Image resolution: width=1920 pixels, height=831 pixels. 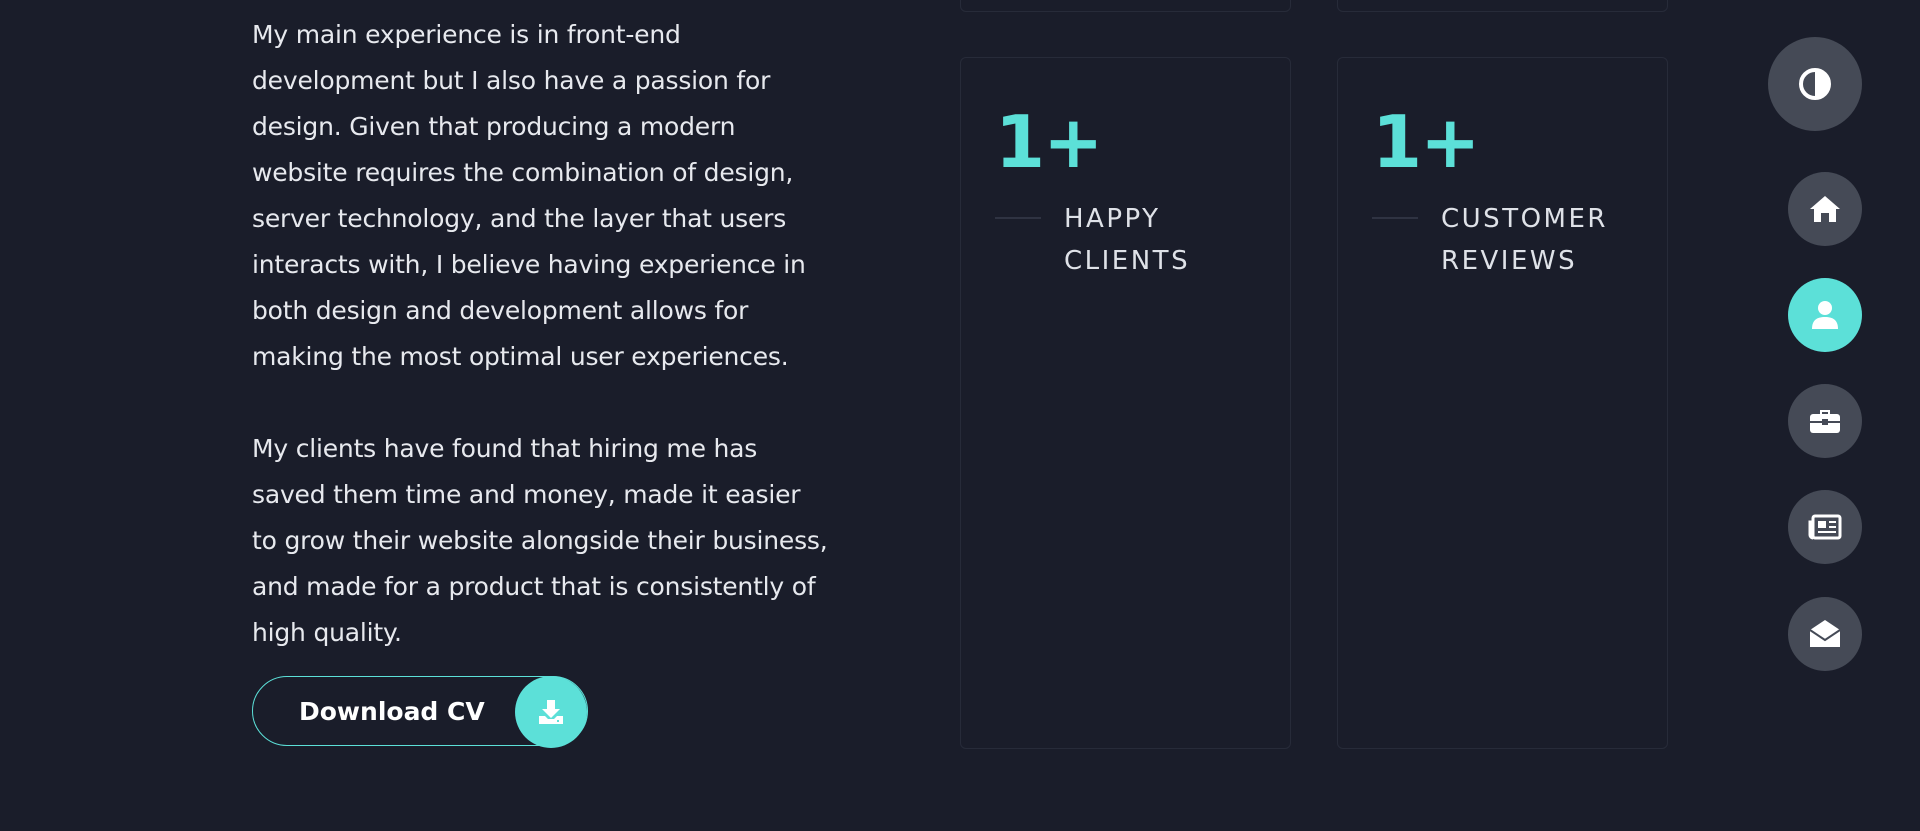 I want to click on download-cv-button: Download CV, so click(x=420, y=712).